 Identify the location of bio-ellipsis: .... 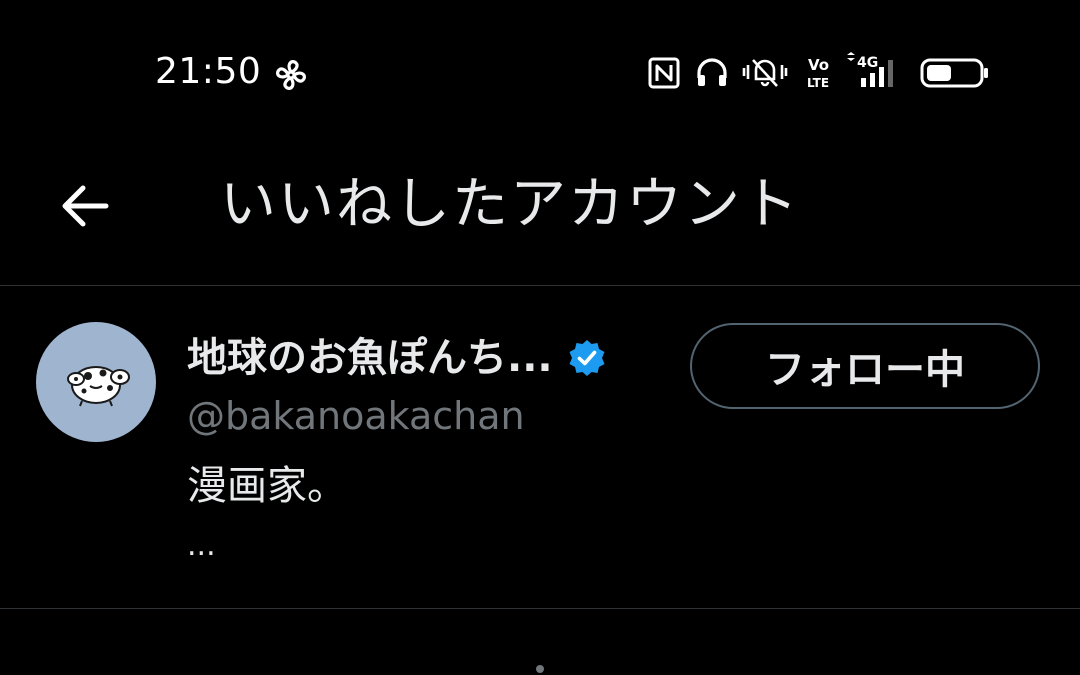
(201, 545).